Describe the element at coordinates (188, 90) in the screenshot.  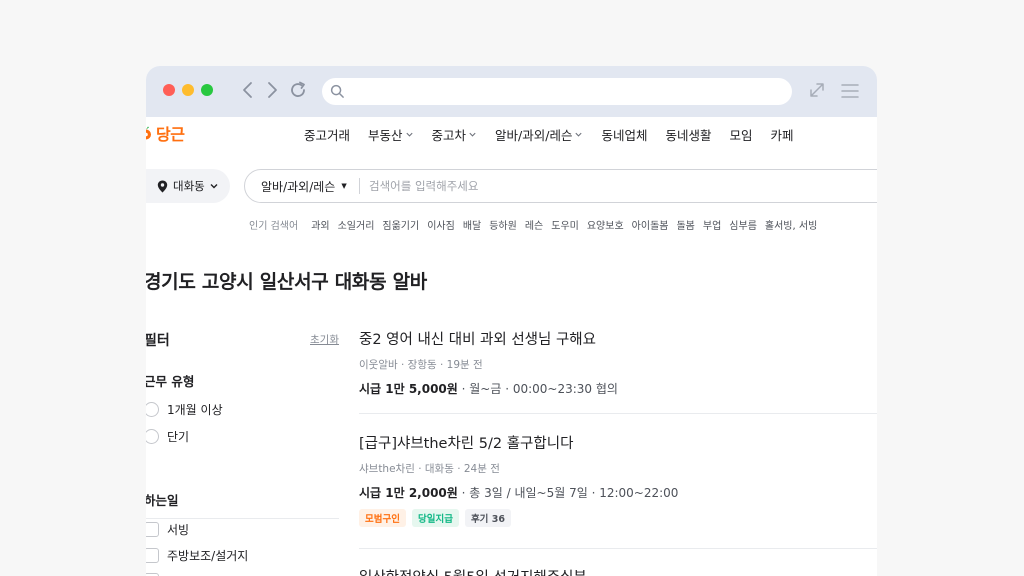
I see `minimize-window-button` at that location.